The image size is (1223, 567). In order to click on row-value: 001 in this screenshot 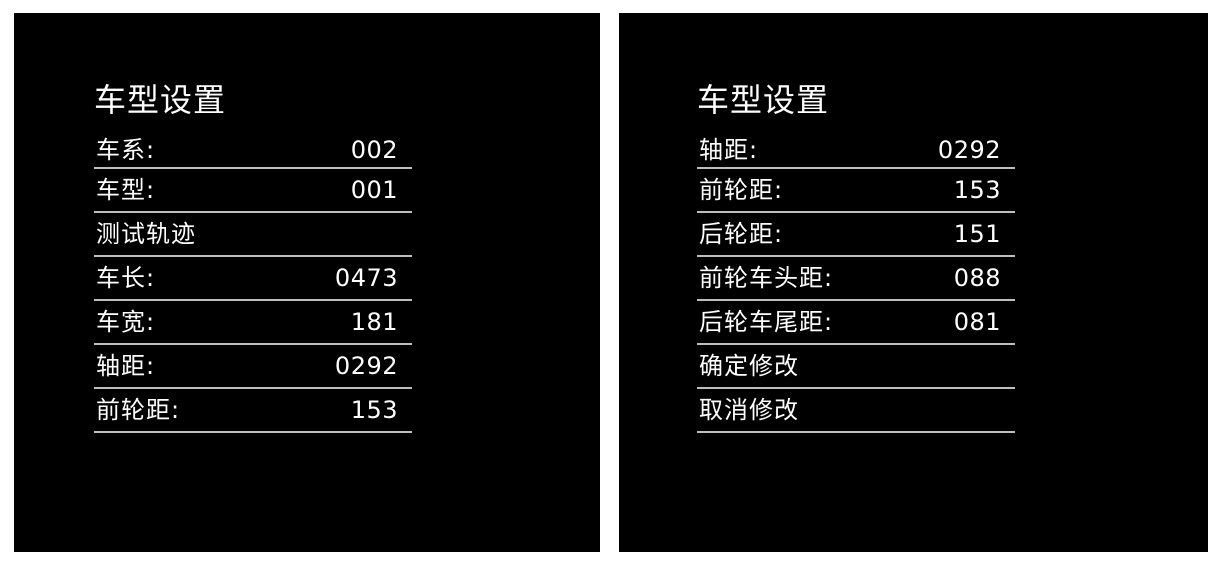, I will do `click(374, 190)`.